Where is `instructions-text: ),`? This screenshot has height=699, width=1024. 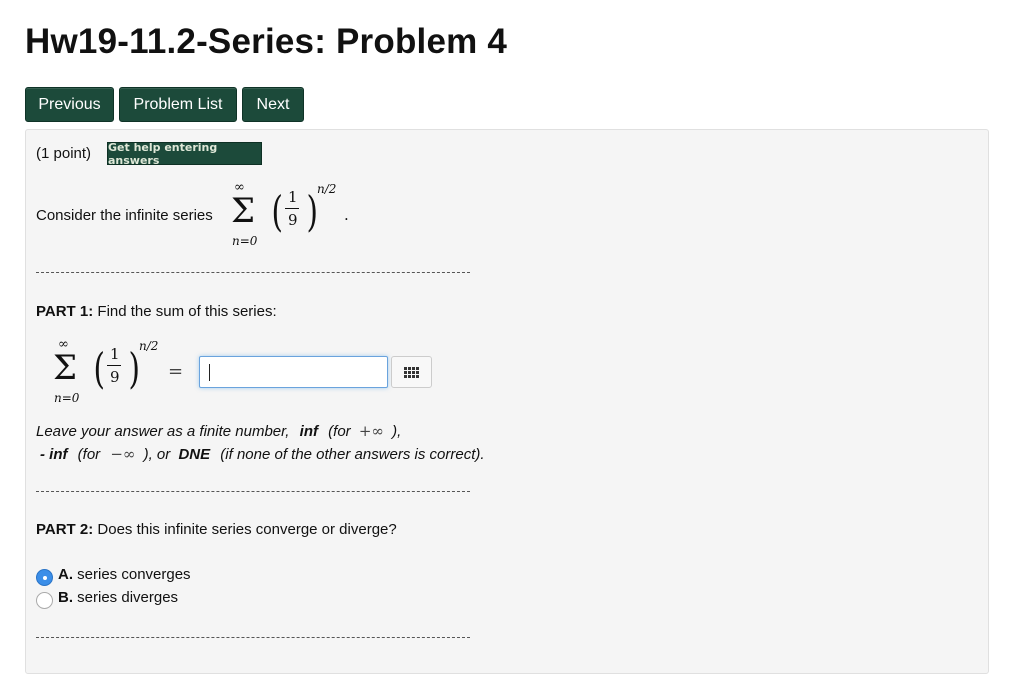
instructions-text: ), is located at coordinates (397, 431).